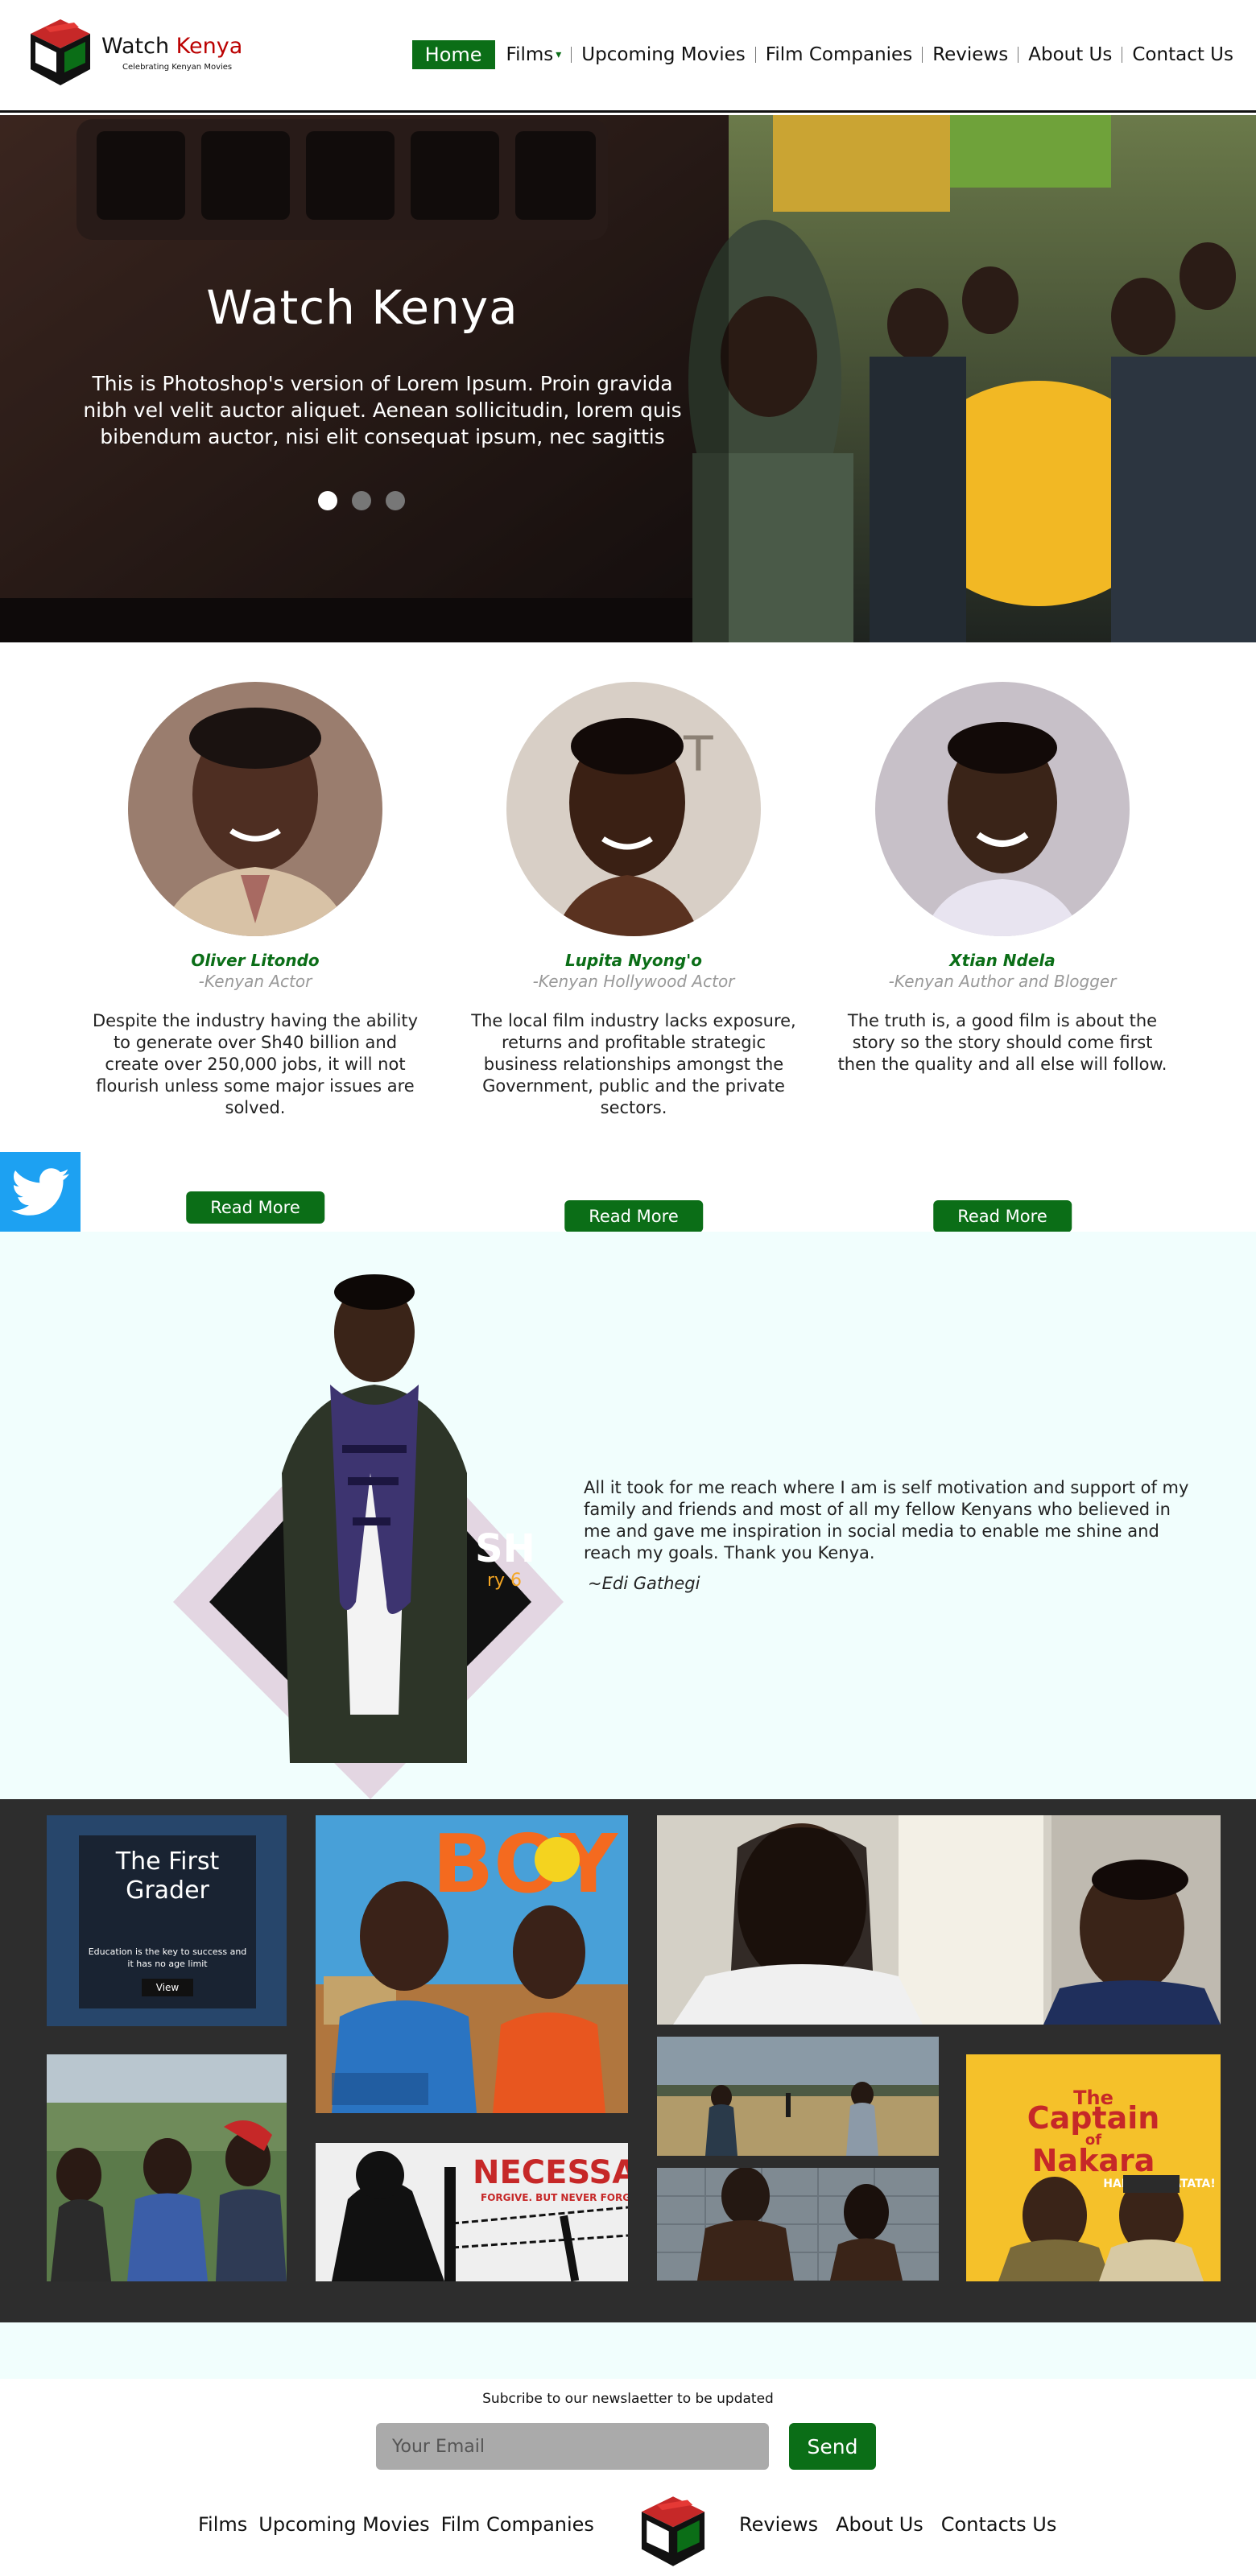 The image size is (1256, 2576). I want to click on captain-title-line4: Nakara, so click(1093, 2160).